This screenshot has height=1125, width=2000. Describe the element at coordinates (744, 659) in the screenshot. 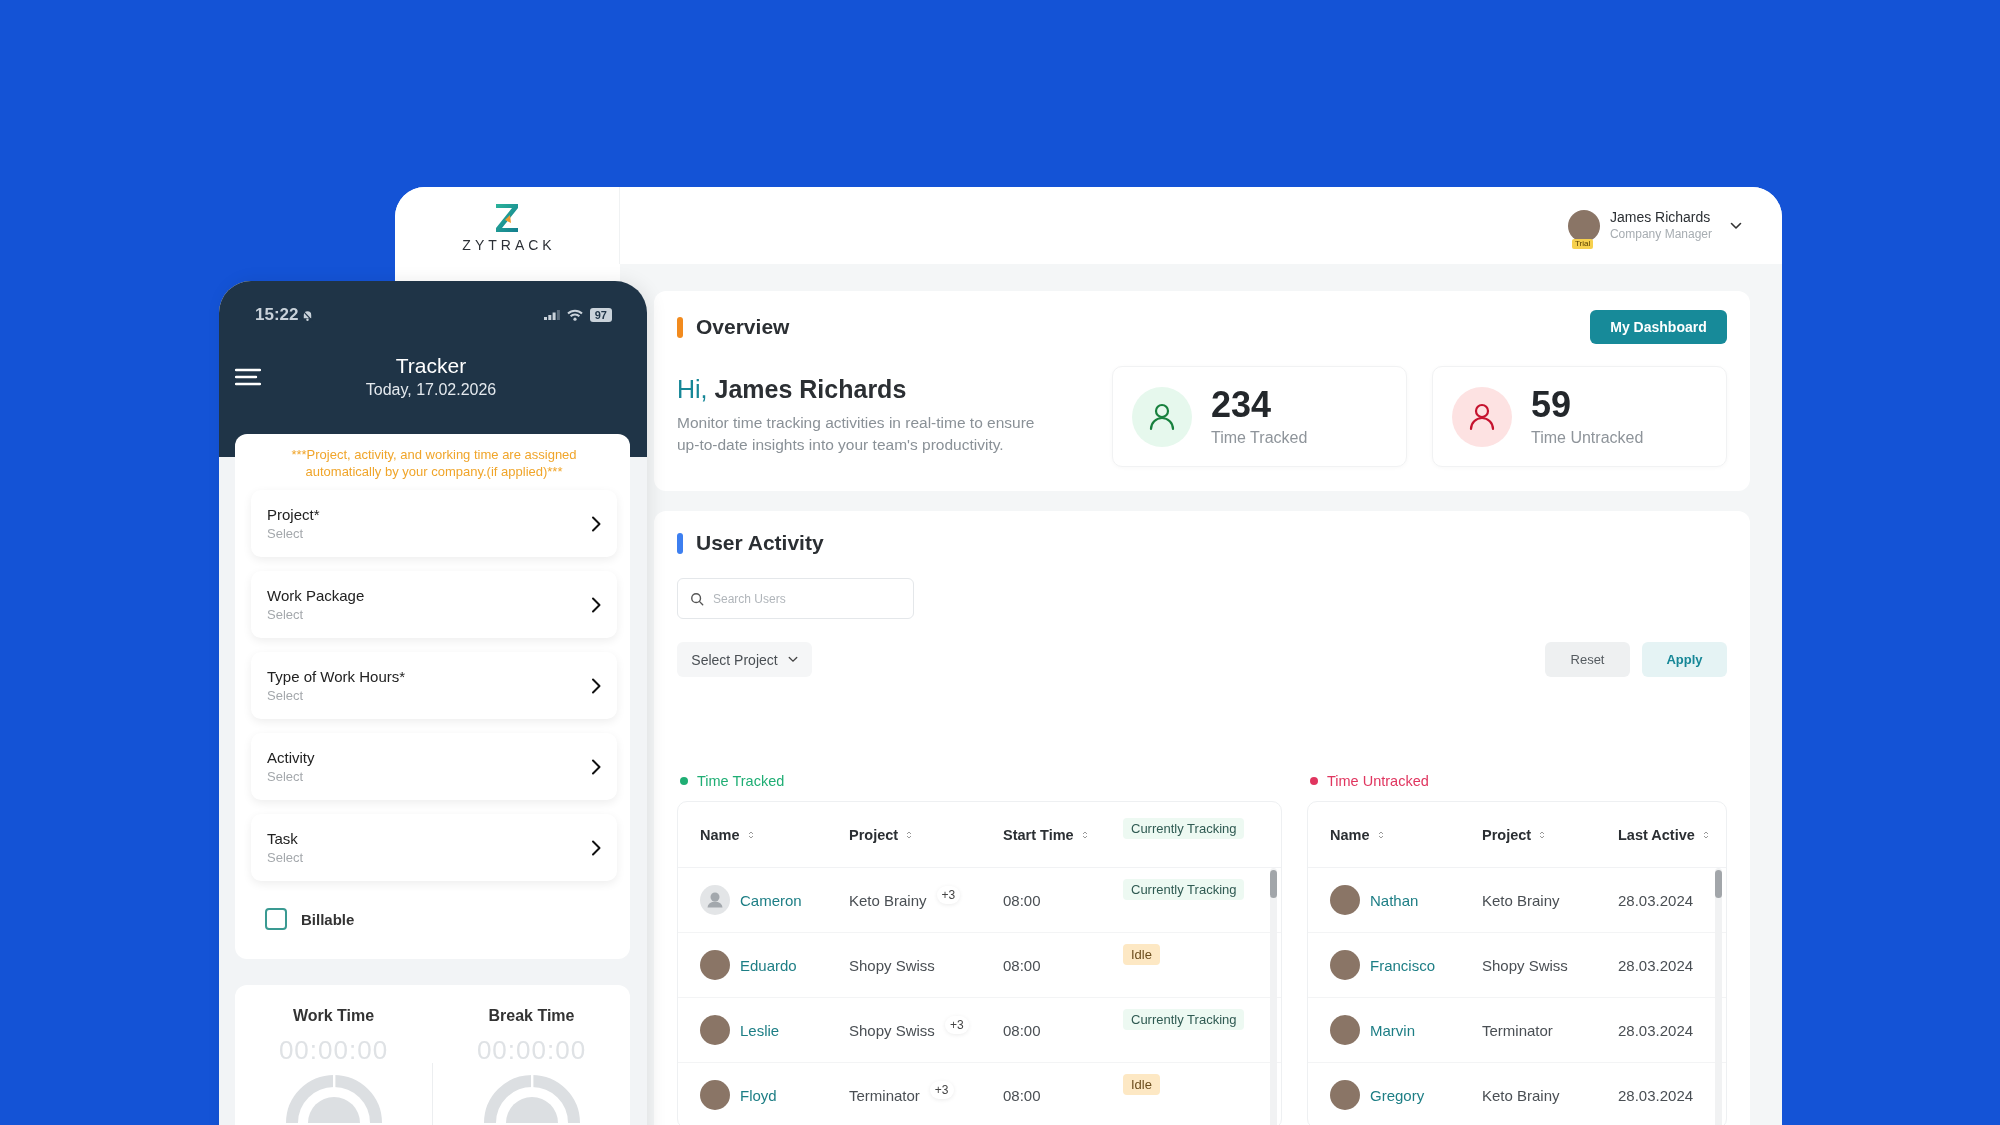

I see `project-dropdown: Select Project` at that location.